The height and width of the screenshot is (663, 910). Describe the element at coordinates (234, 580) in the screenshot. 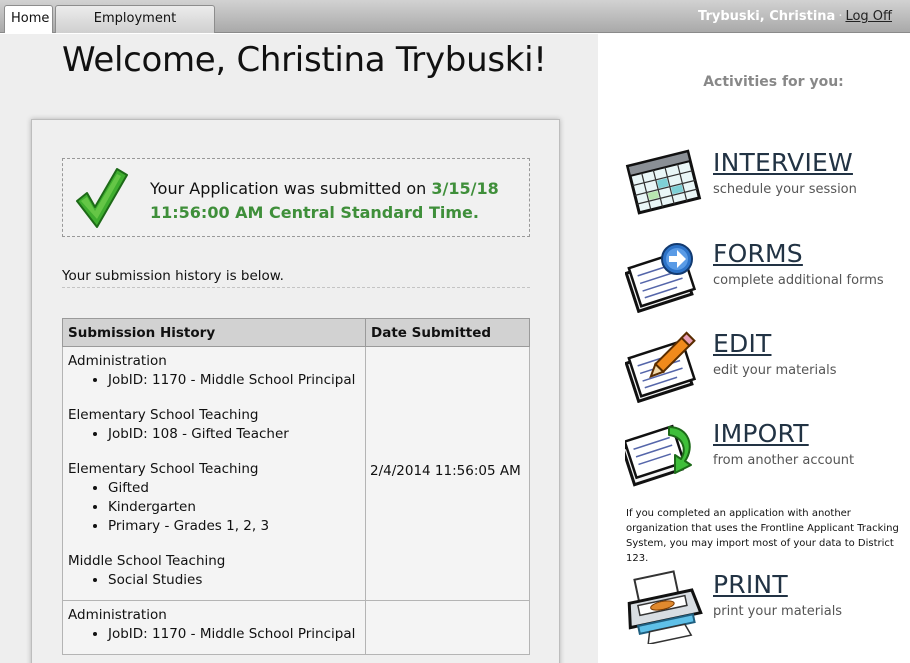

I see `list-item: Social Studies` at that location.